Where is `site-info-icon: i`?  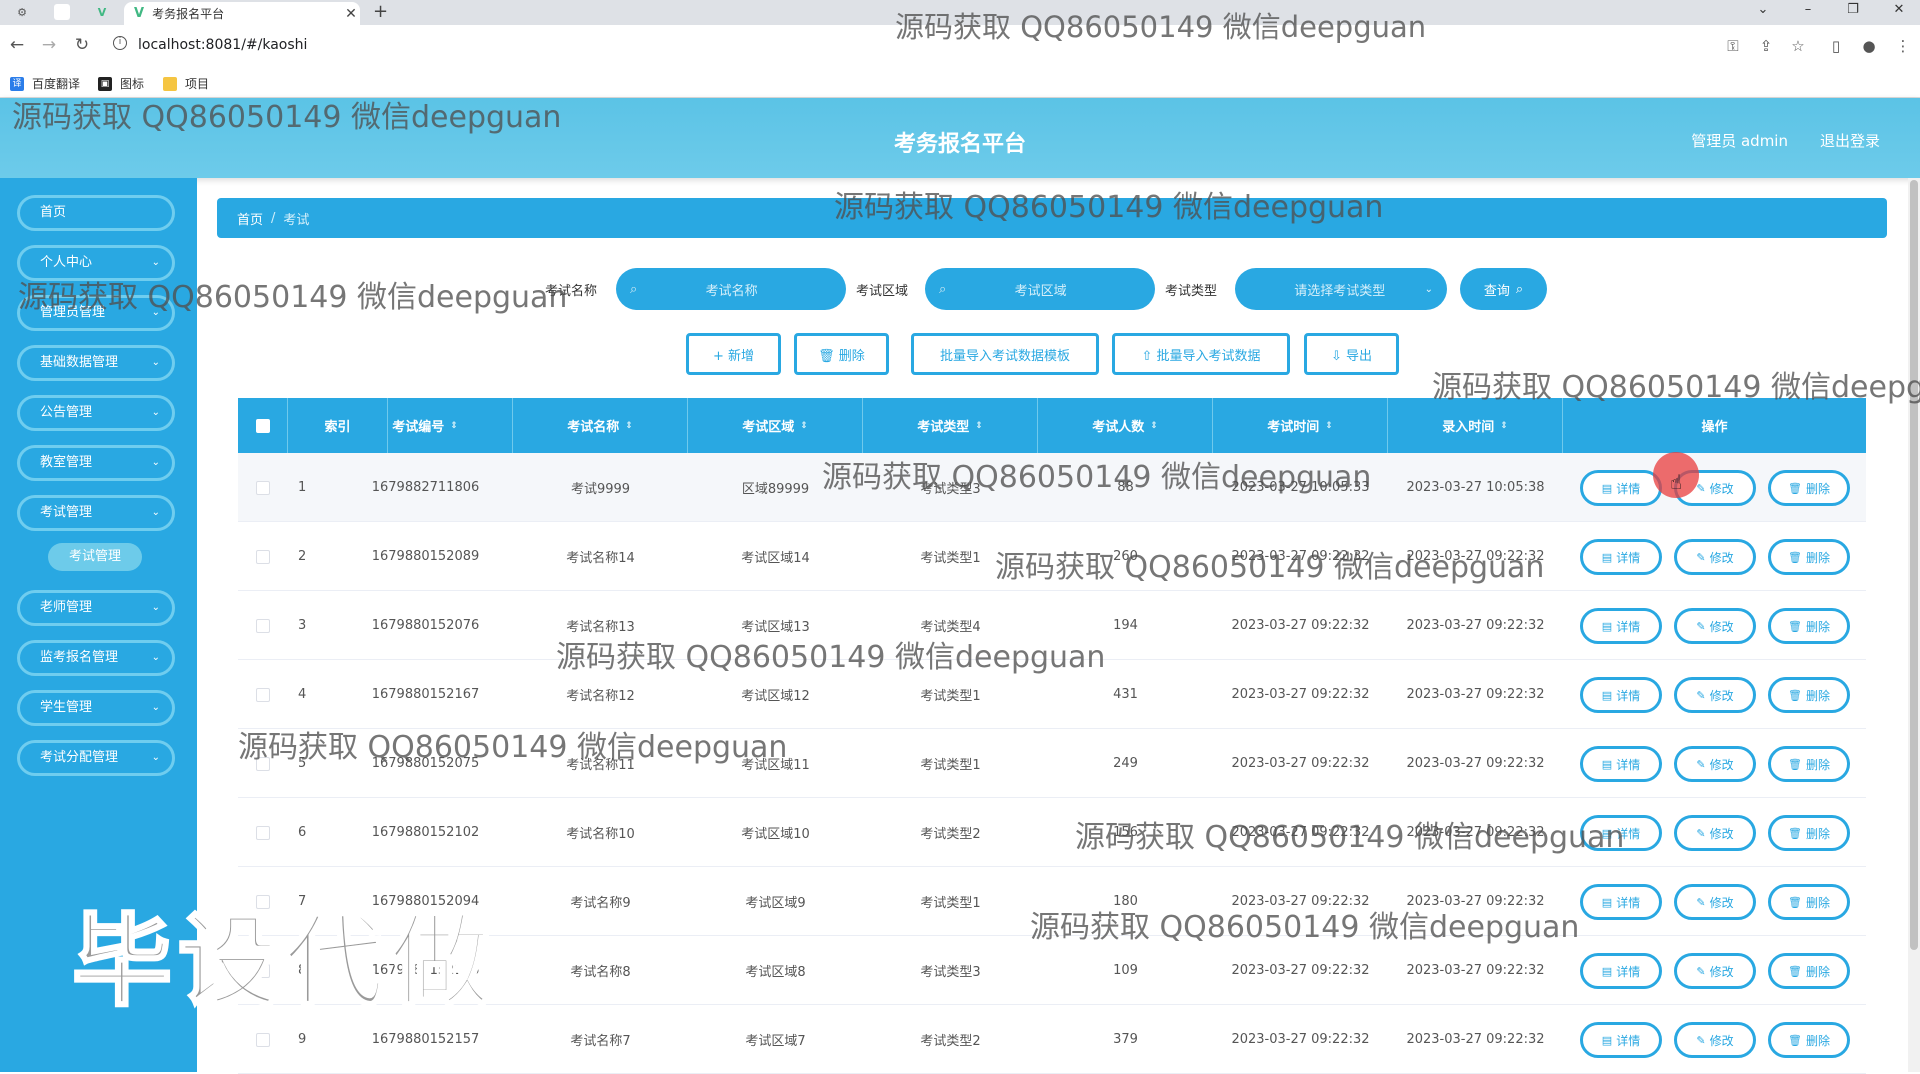
site-info-icon: i is located at coordinates (120, 43).